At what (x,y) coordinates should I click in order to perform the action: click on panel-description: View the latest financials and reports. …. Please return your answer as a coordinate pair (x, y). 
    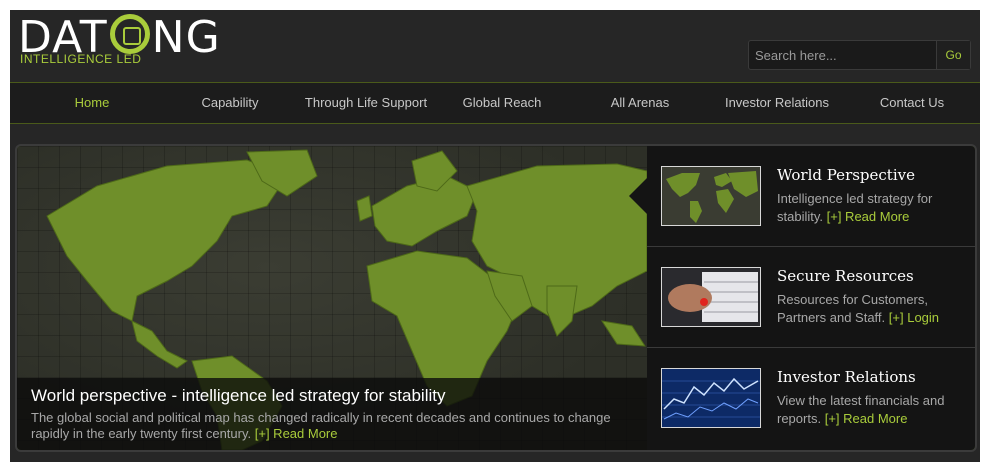
    Looking at the image, I should click on (872, 410).